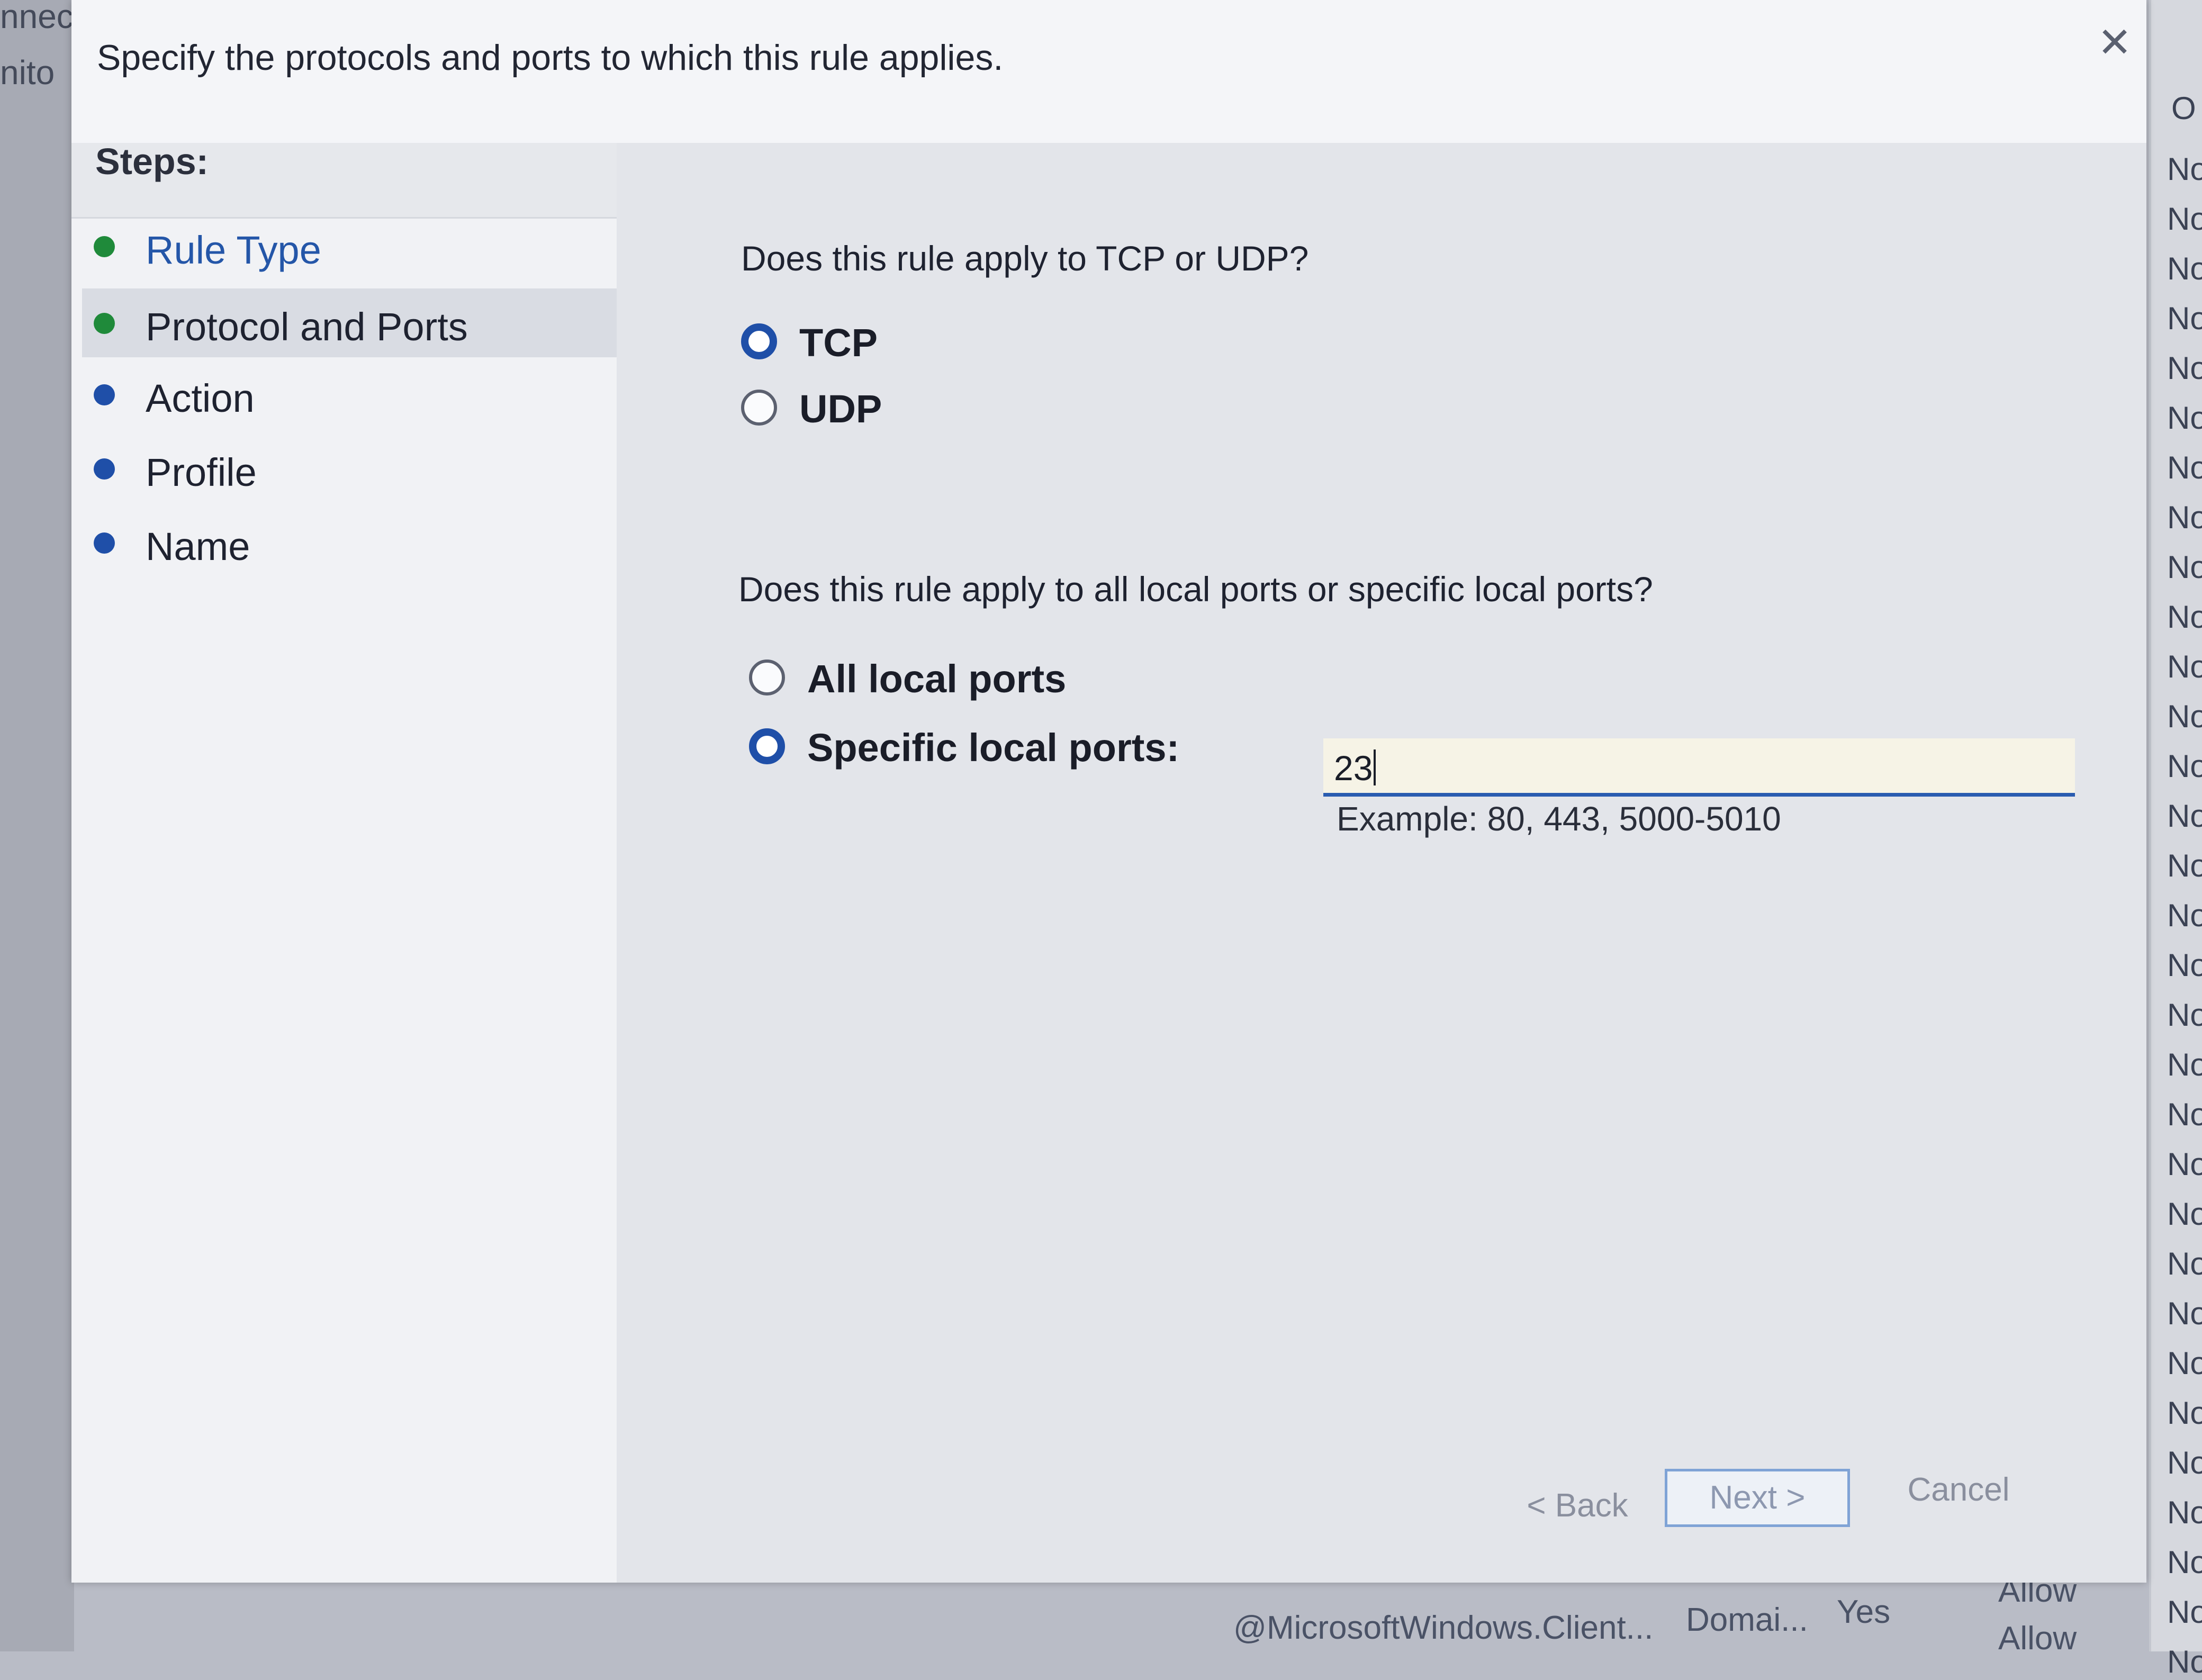 This screenshot has height=1680, width=2202. What do you see at coordinates (152, 161) in the screenshot?
I see `steps-title: Steps:` at bounding box center [152, 161].